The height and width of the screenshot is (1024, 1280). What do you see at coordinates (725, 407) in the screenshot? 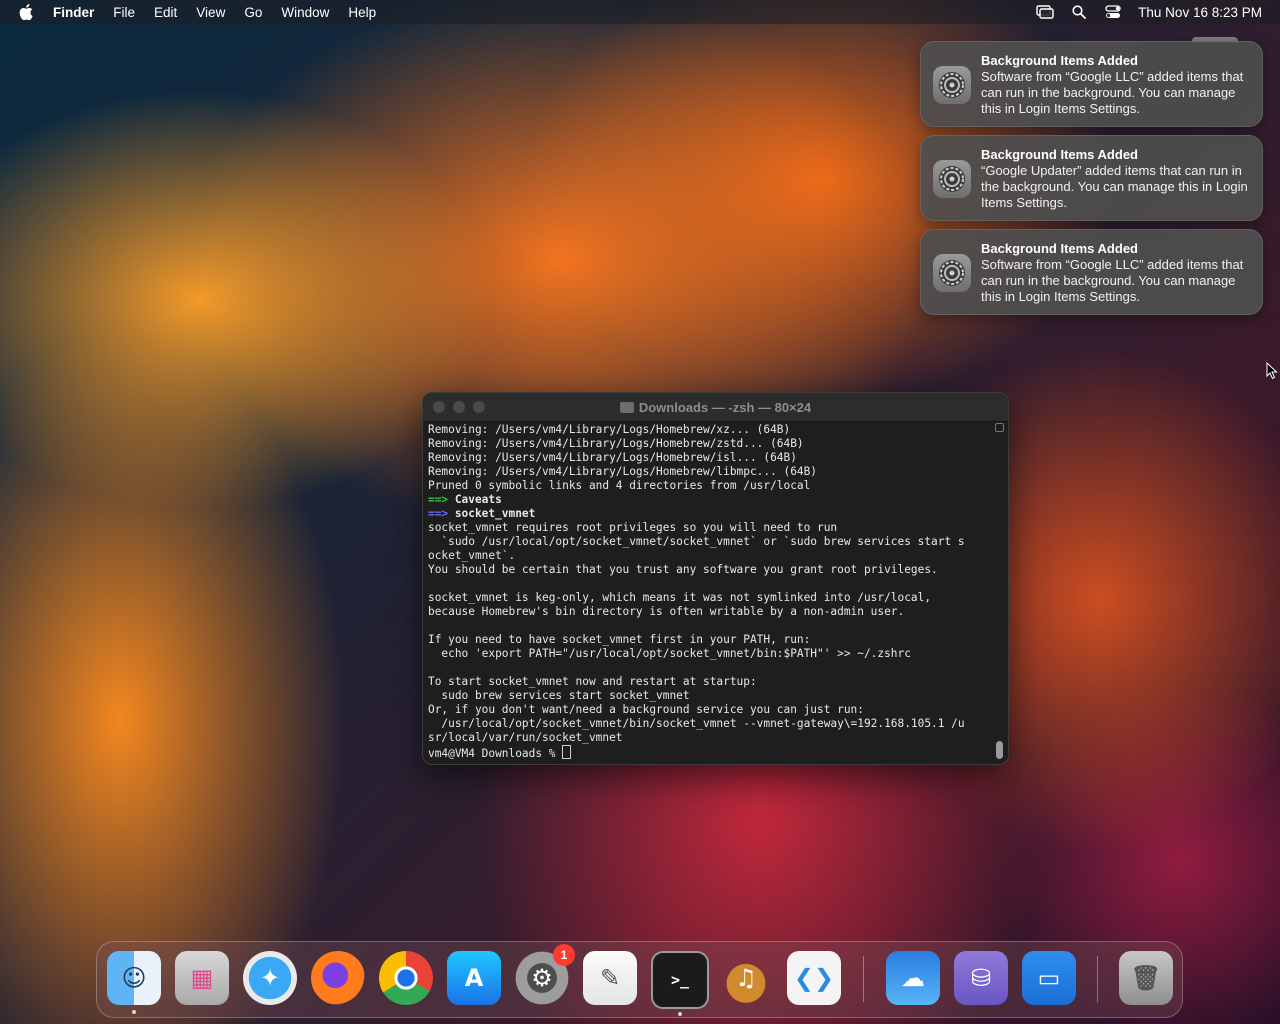
I see `terminal-title: Downloads — -zsh — 80×24` at bounding box center [725, 407].